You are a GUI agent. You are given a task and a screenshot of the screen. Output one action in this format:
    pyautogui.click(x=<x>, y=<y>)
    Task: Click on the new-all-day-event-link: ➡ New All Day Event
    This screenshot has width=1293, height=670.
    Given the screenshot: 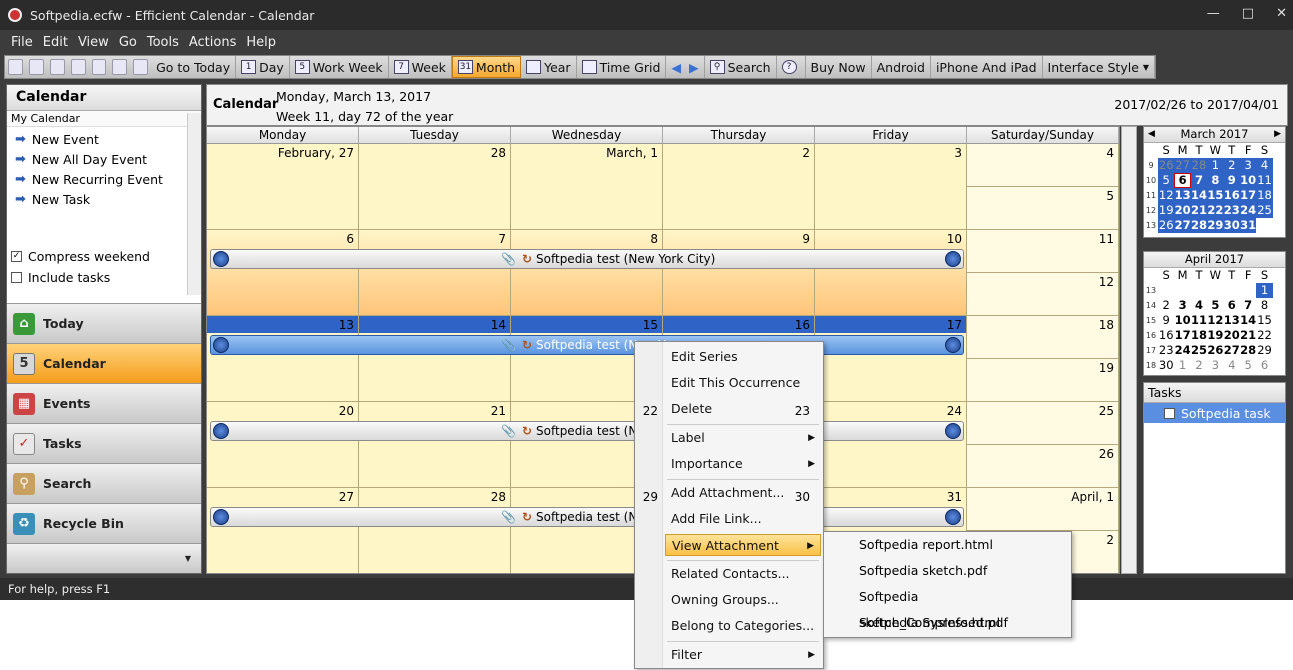 What is the action you would take?
    pyautogui.click(x=97, y=159)
    